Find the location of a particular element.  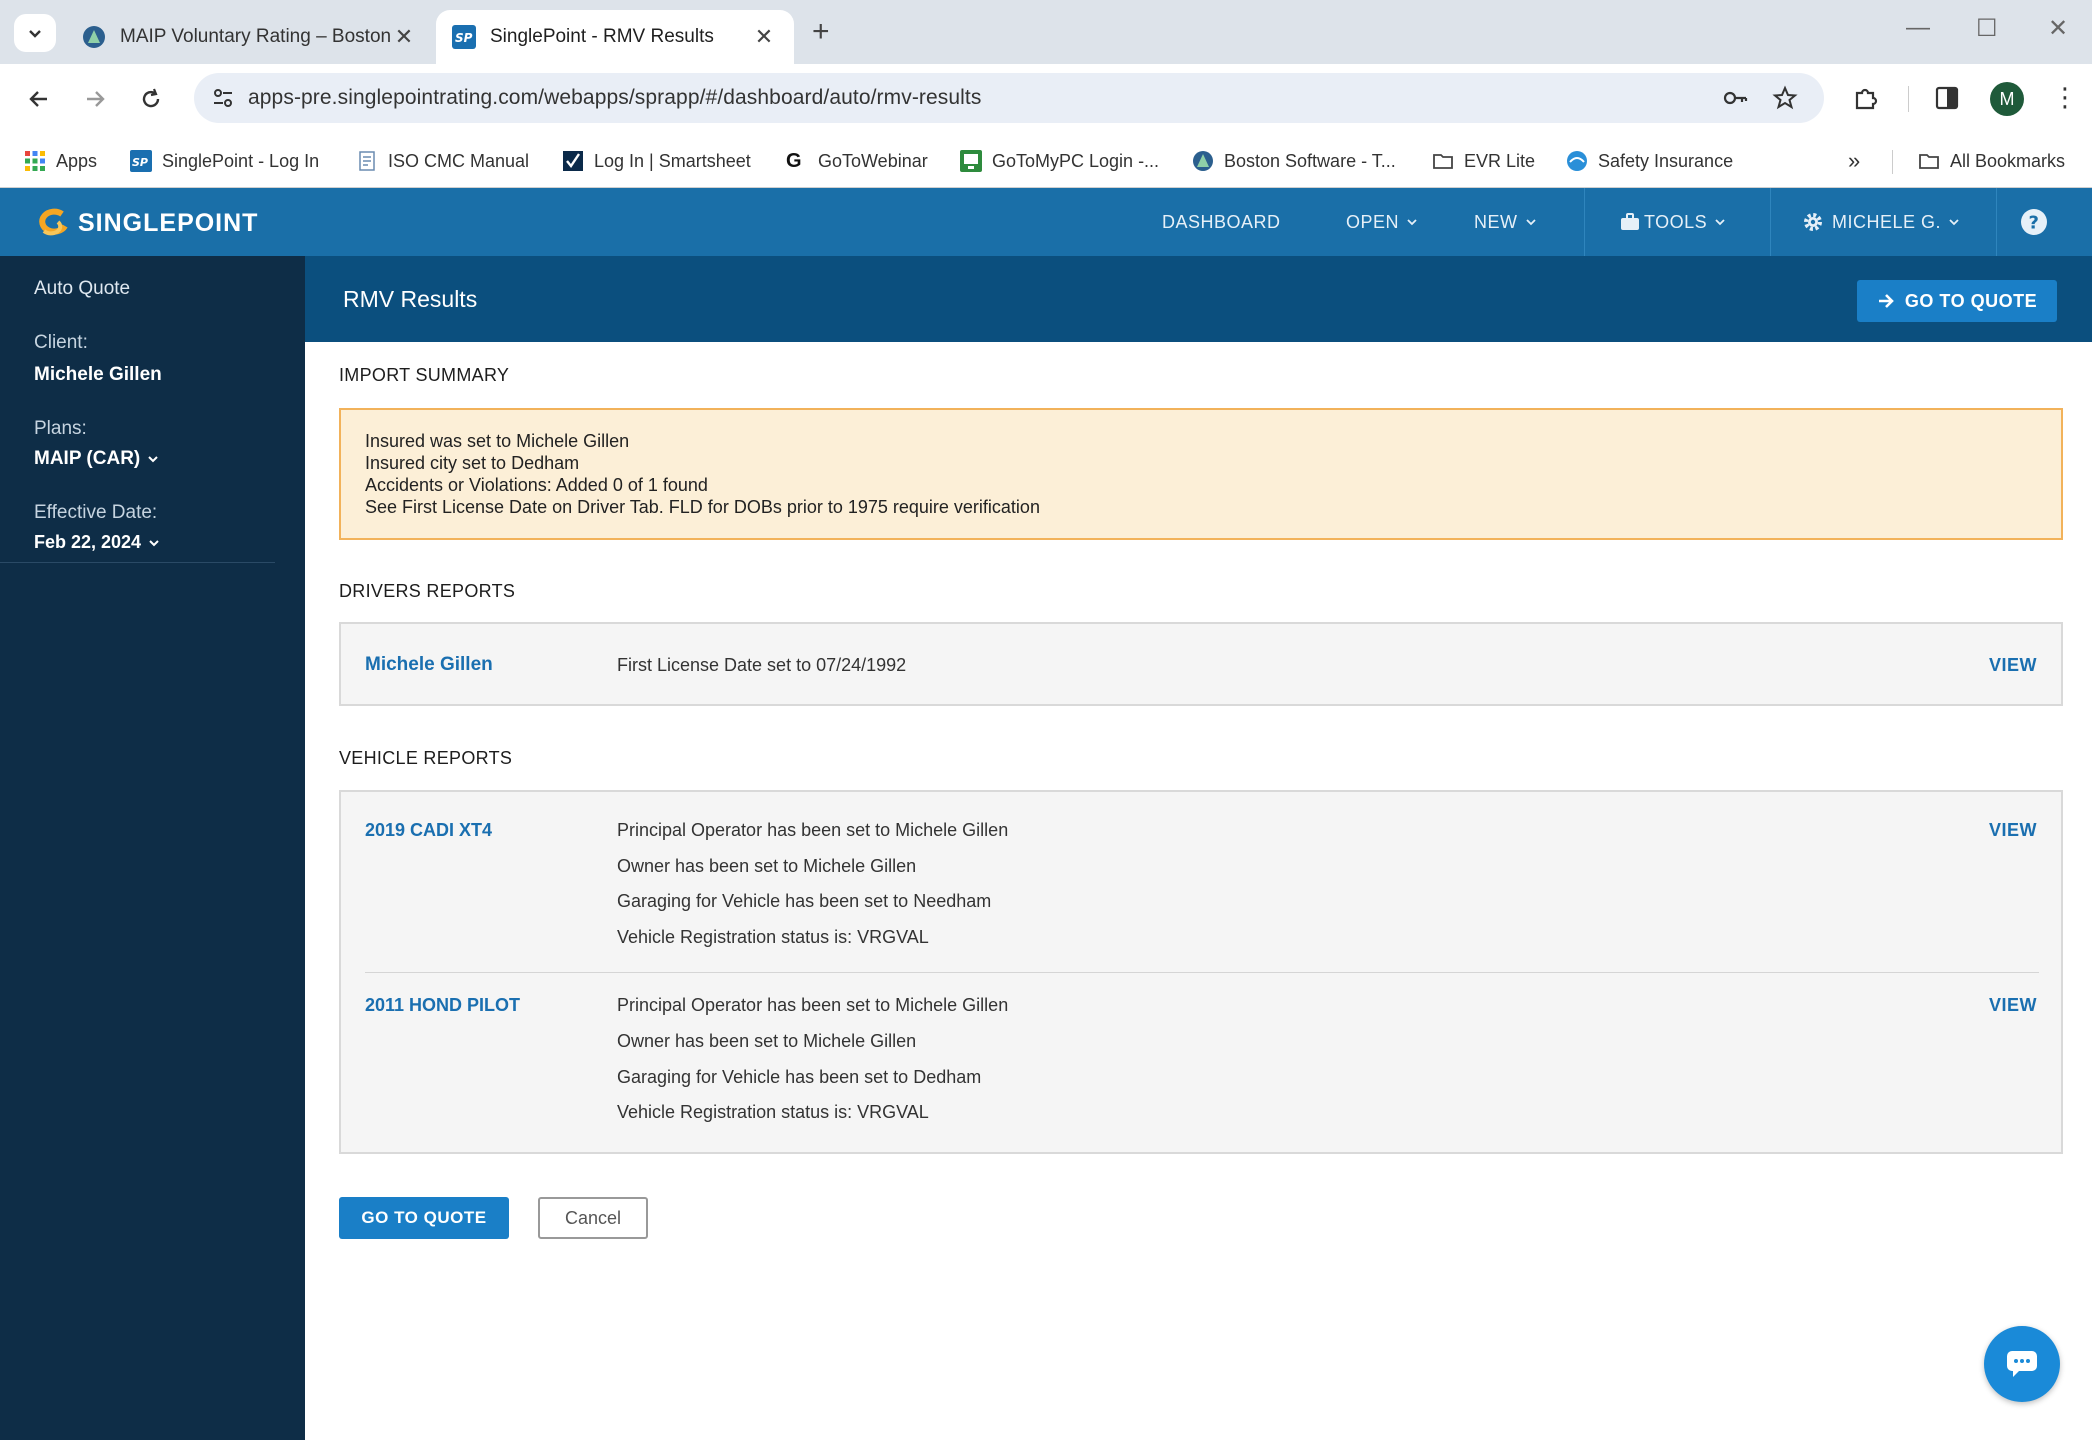

nav-label: MICHELE G. is located at coordinates (1887, 221).